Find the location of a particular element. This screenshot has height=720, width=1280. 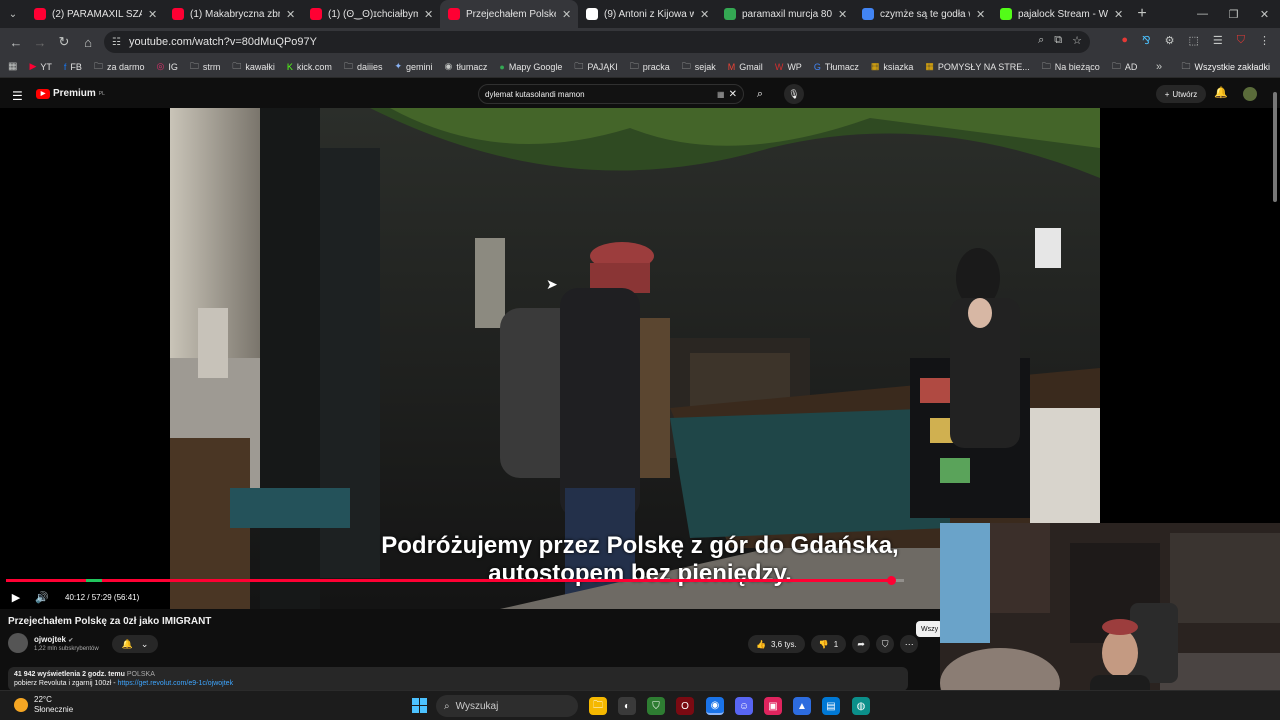

bookmark-item: 🗀 za darmo is located at coordinates (119, 67).